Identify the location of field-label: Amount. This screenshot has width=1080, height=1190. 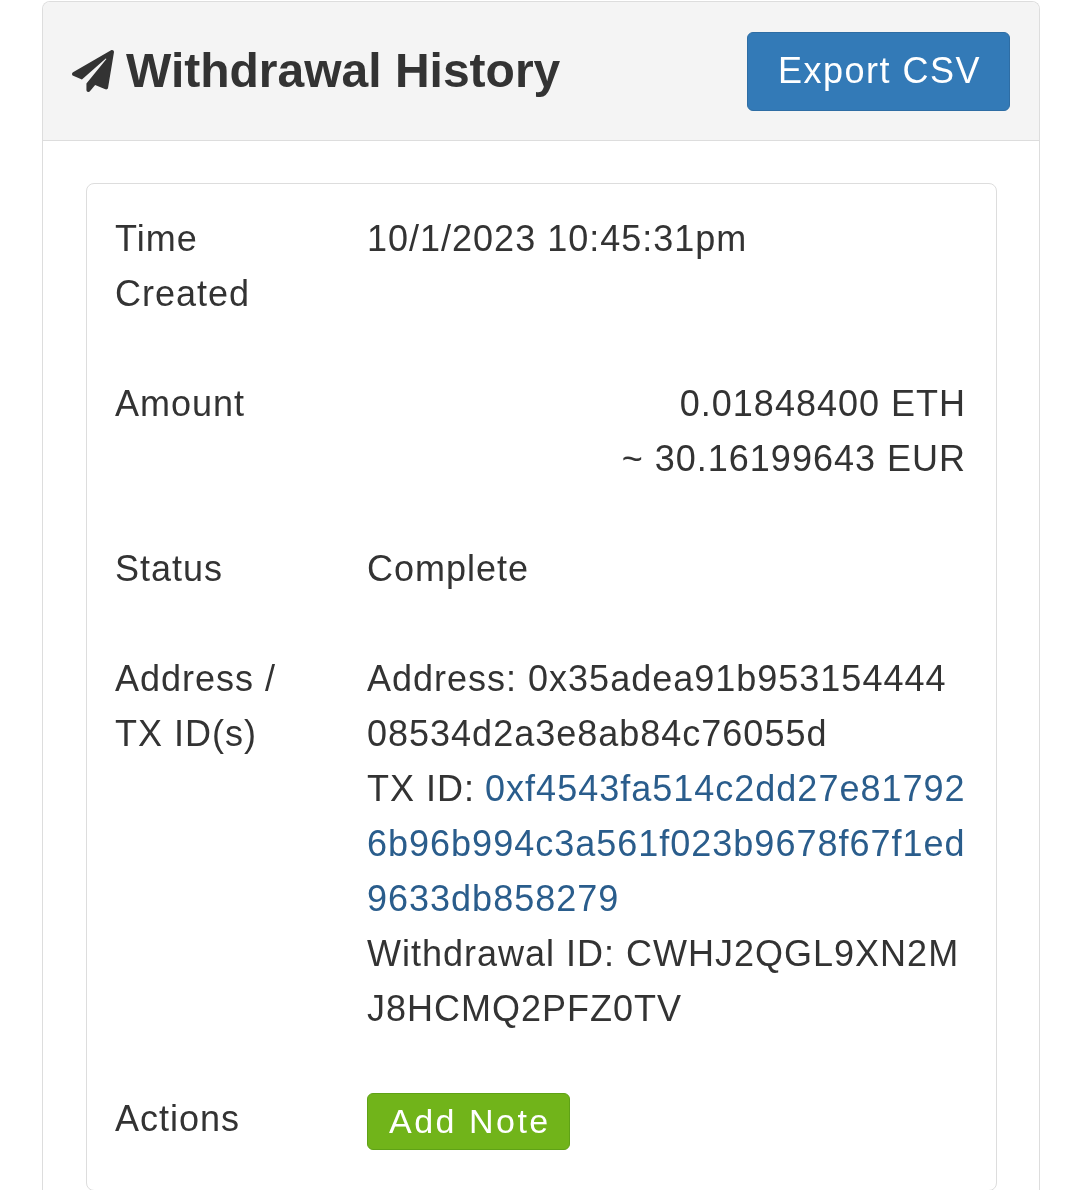
(180, 403).